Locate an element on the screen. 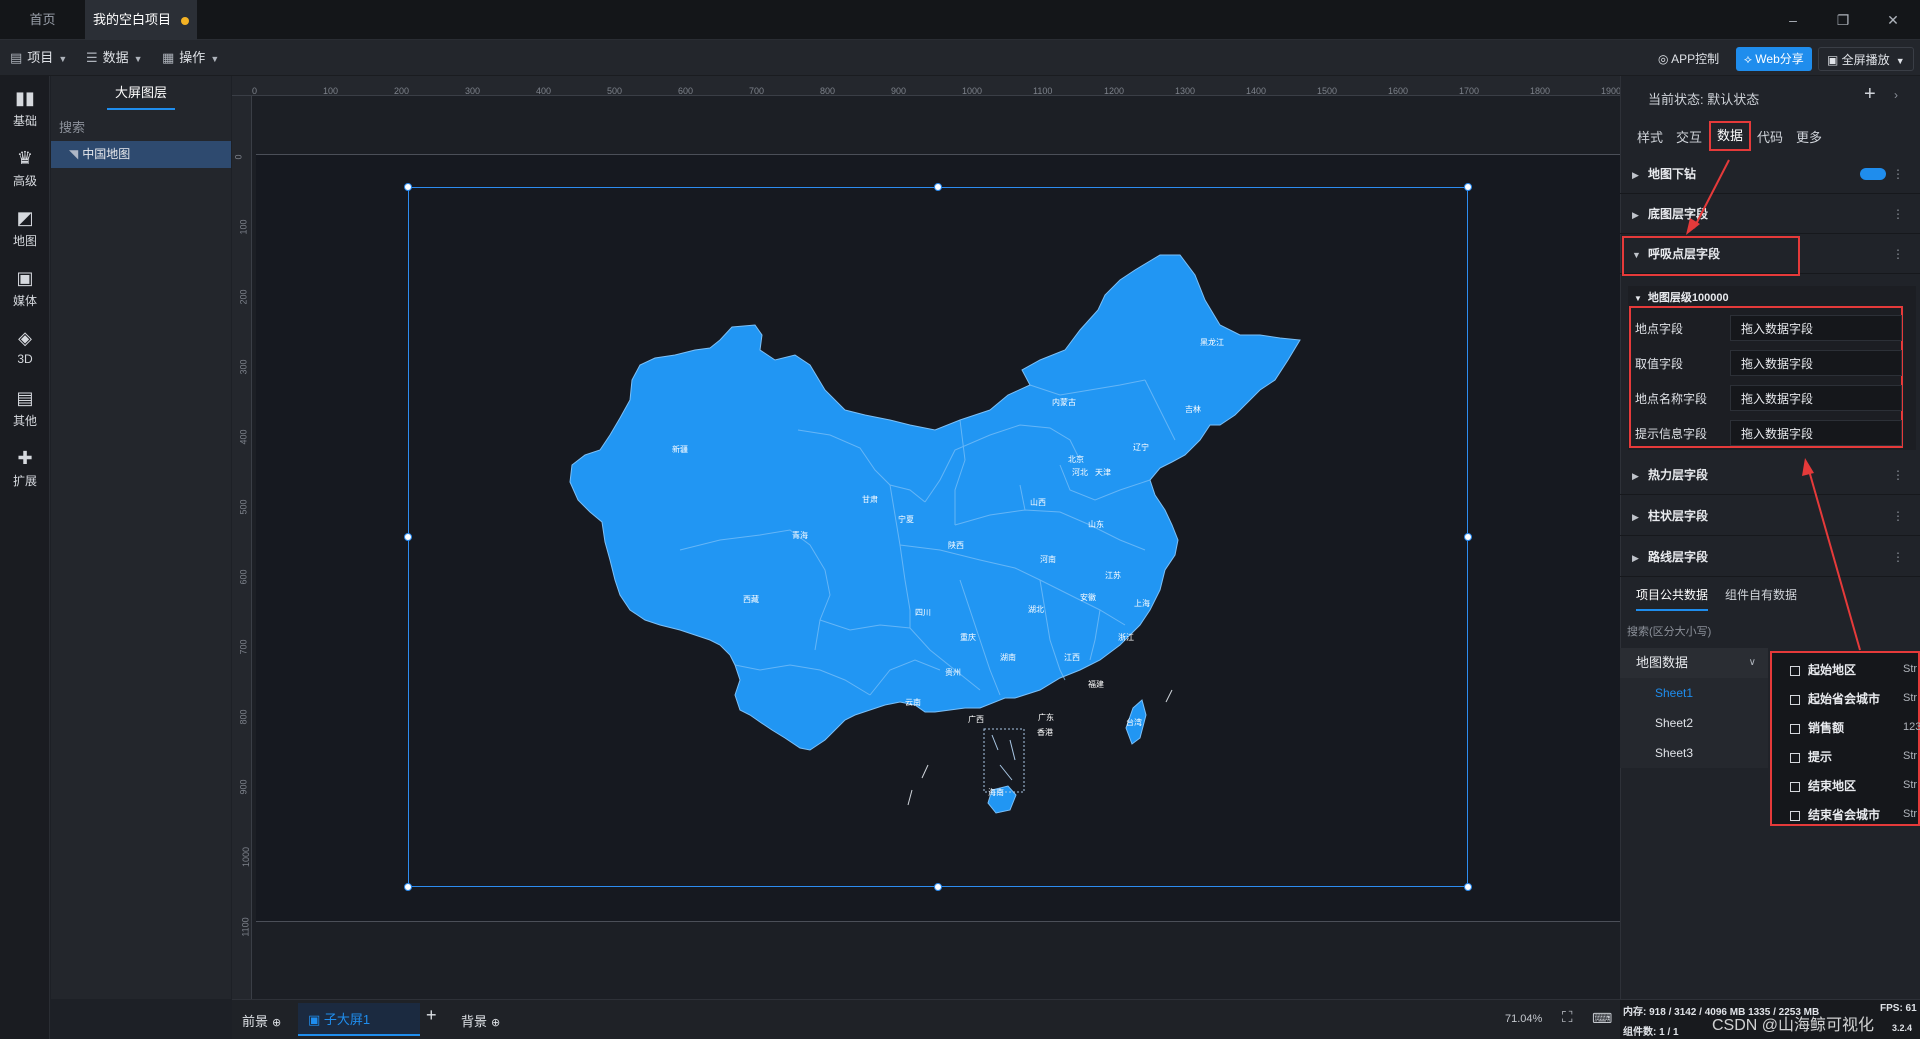  column-item: 结束省会城市 is located at coordinates (1855, 815).